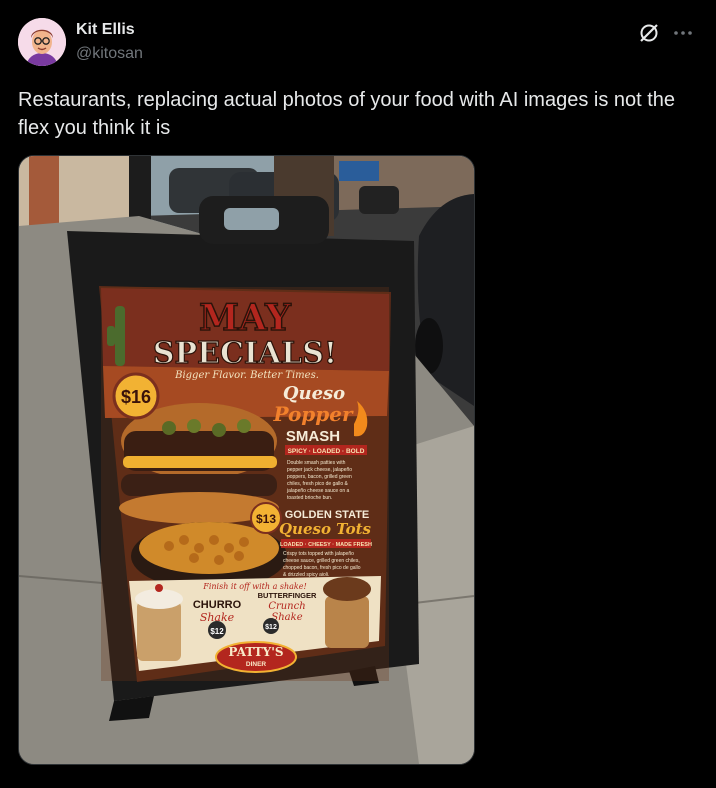 The width and height of the screenshot is (716, 788). I want to click on sign-brand-2: DINER, so click(256, 664).